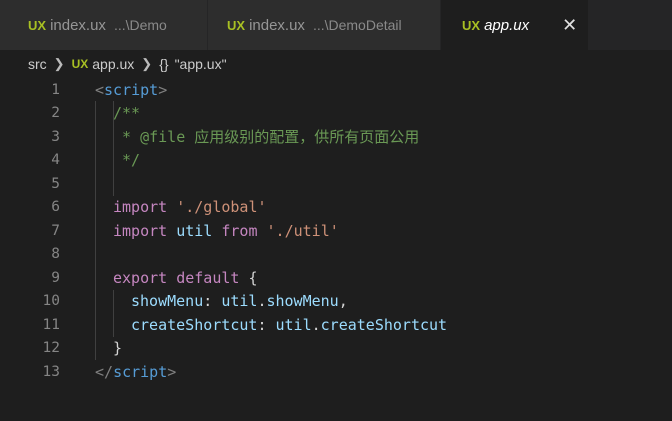  What do you see at coordinates (343, 301) in the screenshot?
I see `comma: ,` at bounding box center [343, 301].